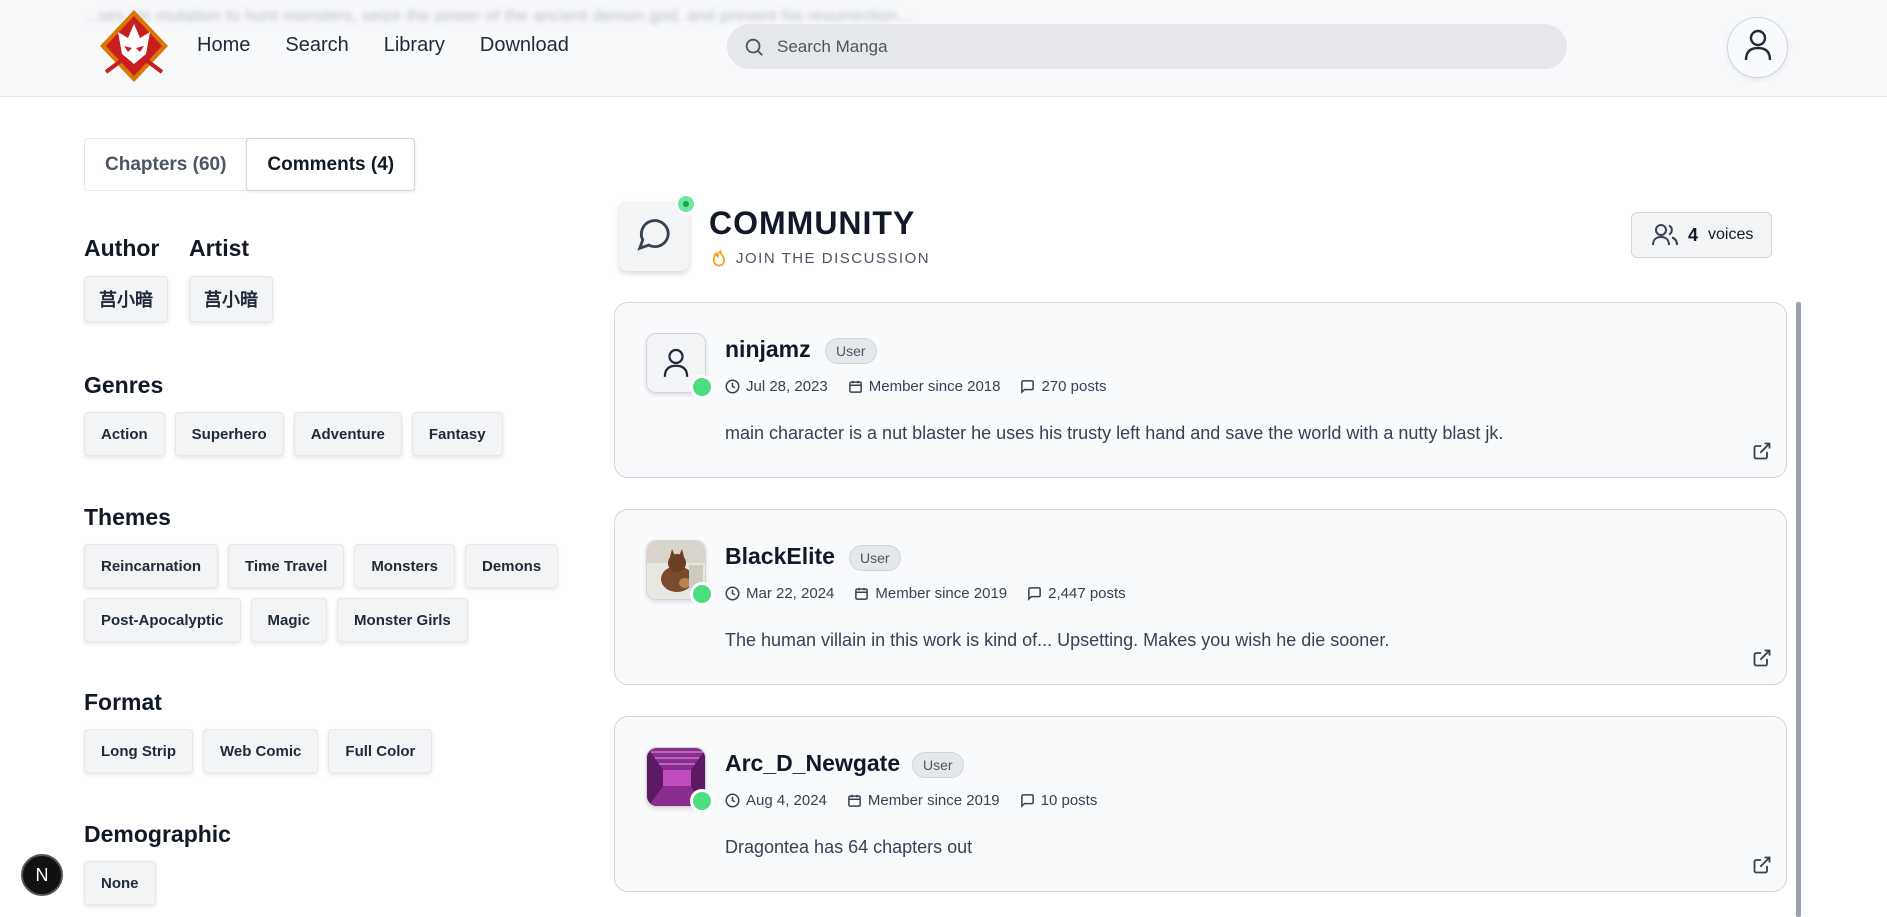 The width and height of the screenshot is (1887, 917). I want to click on format-chip: Long Strip, so click(138, 751).